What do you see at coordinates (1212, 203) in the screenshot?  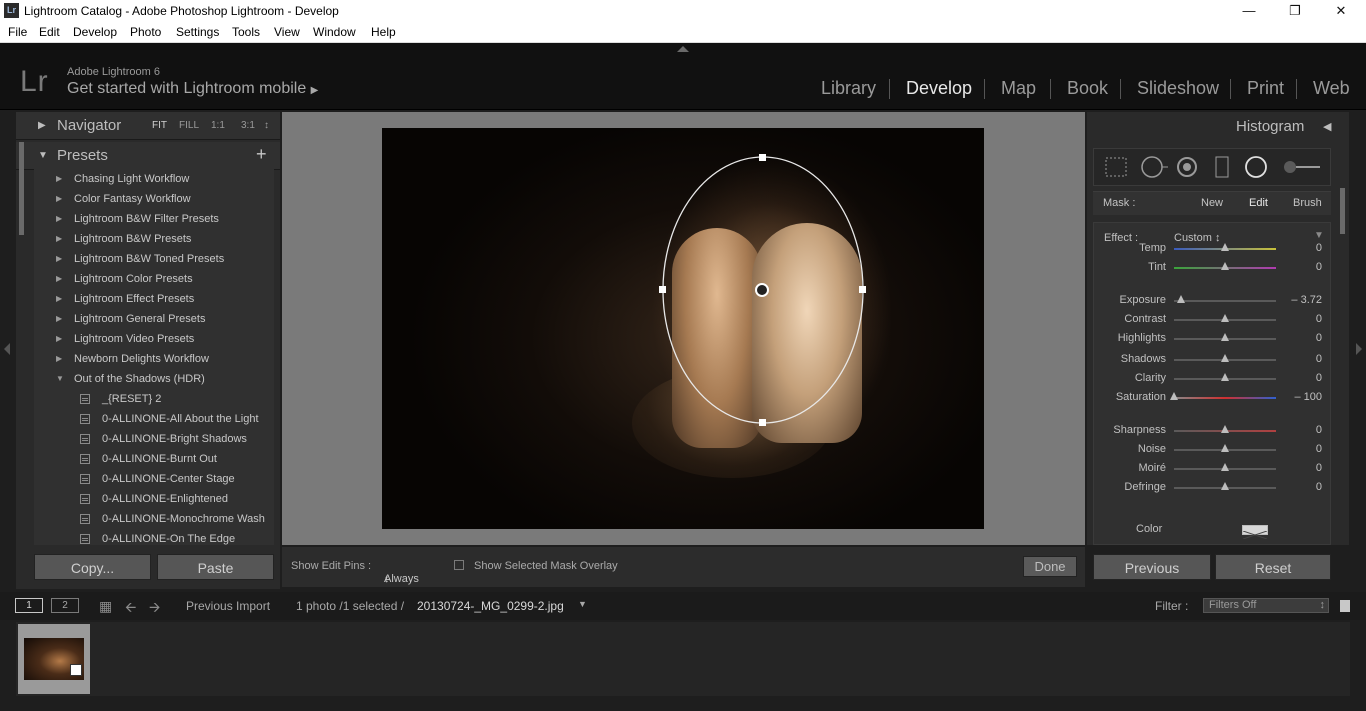 I see `mask-new-button: New` at bounding box center [1212, 203].